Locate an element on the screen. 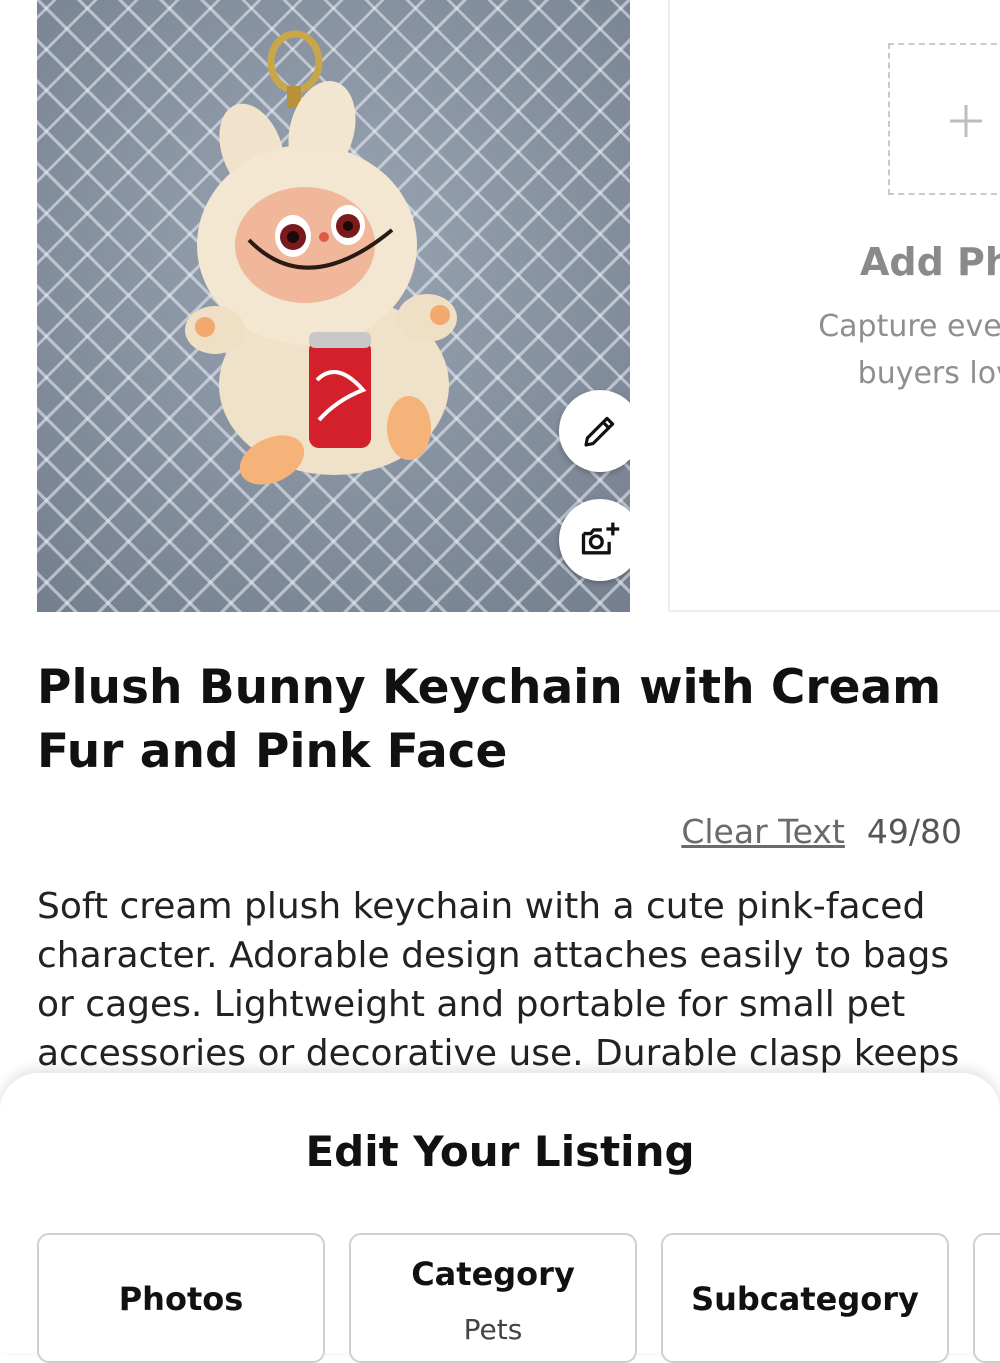 The width and height of the screenshot is (1000, 1363). chip-category-label: Category is located at coordinates (493, 1274).